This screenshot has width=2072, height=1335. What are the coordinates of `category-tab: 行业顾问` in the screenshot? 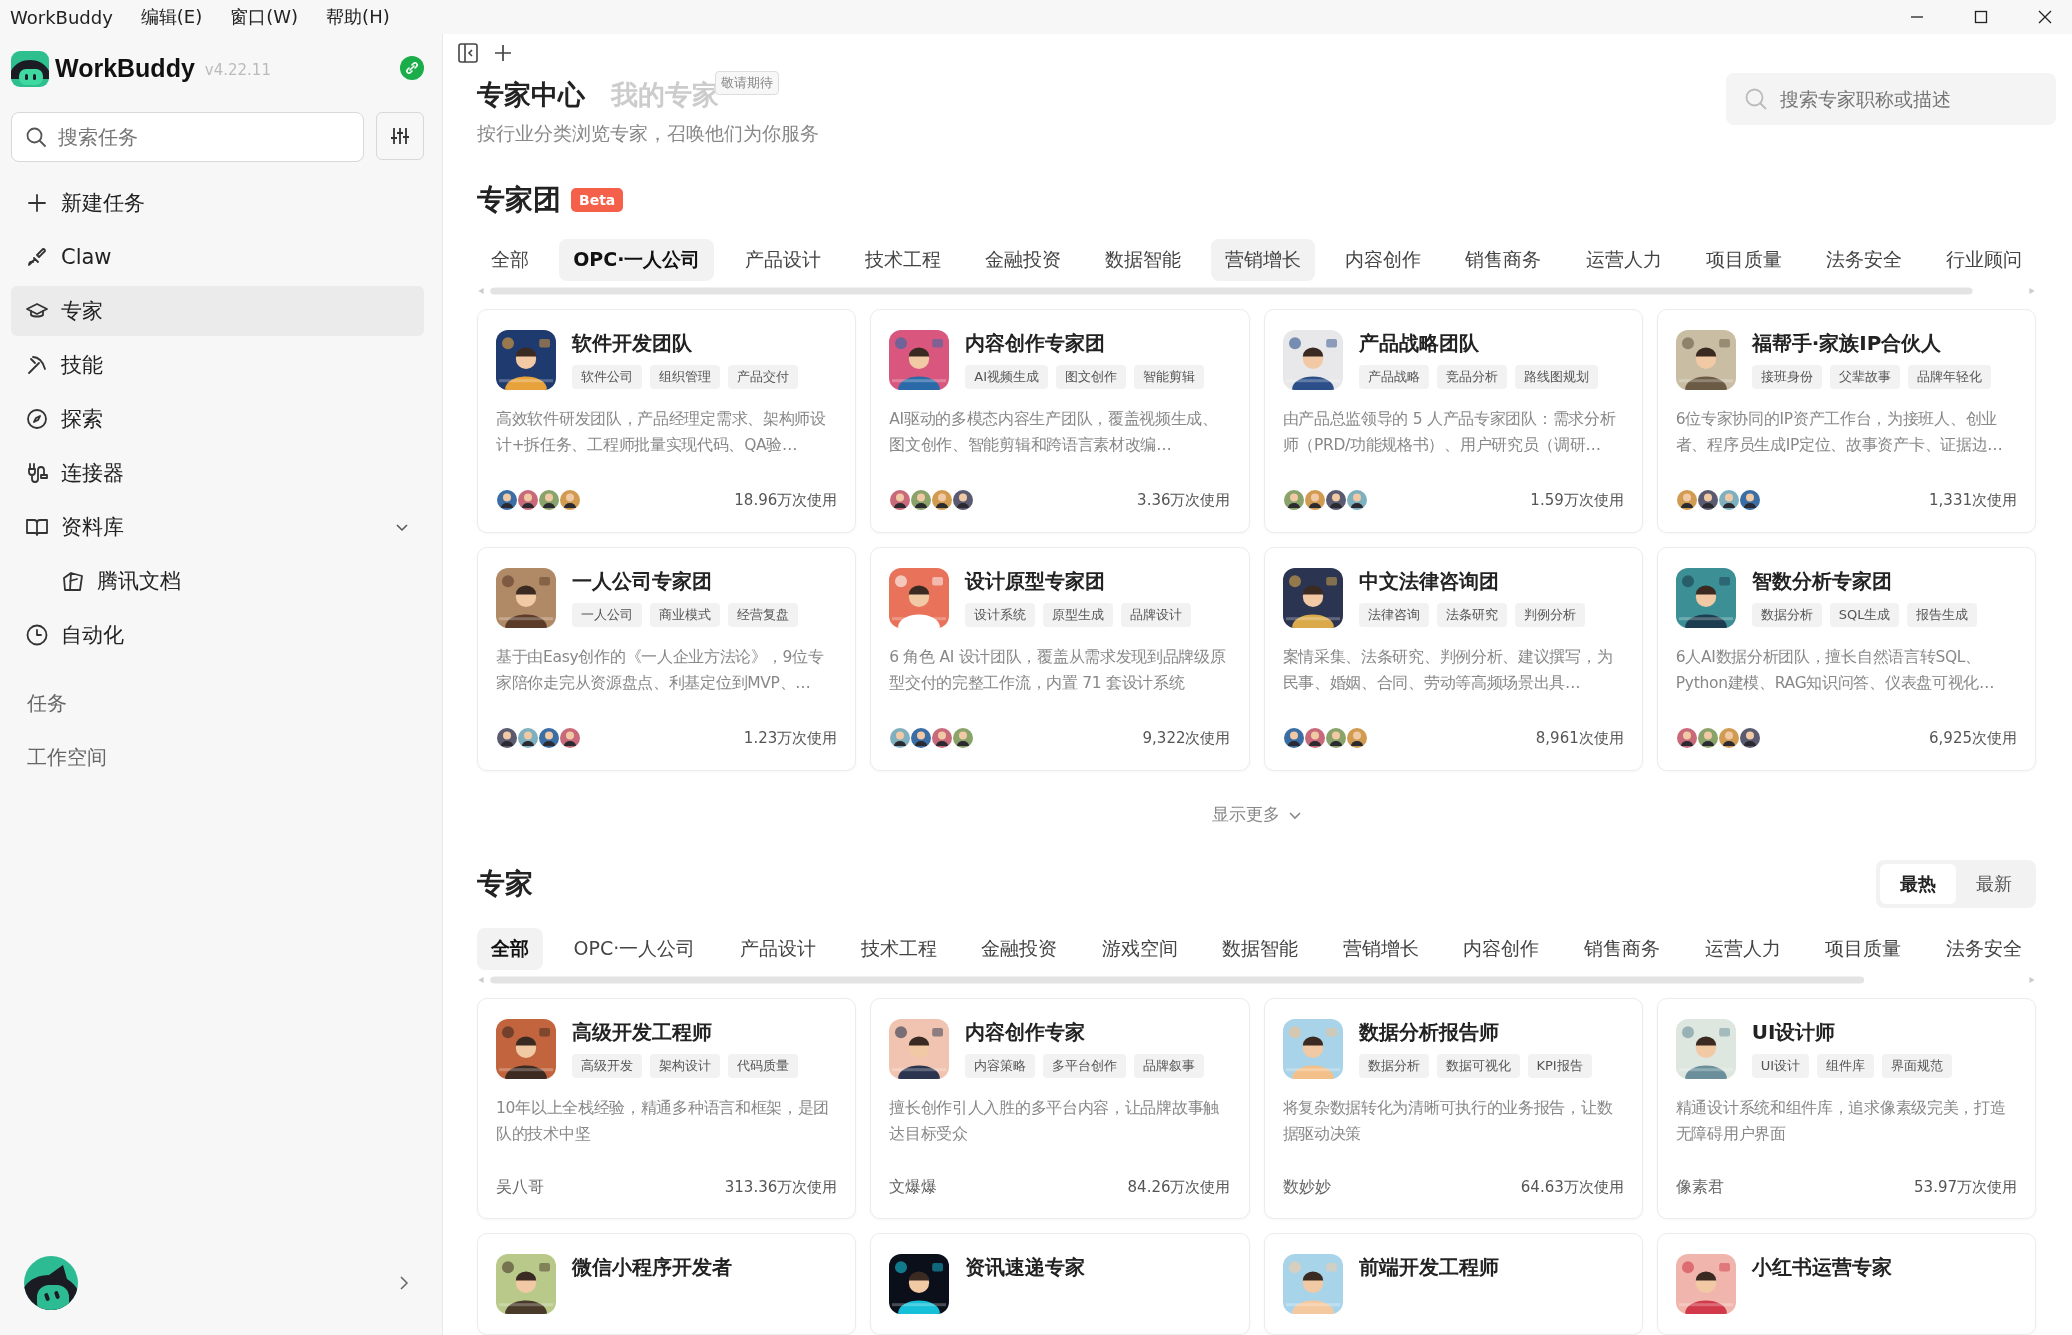 It's located at (1983, 260).